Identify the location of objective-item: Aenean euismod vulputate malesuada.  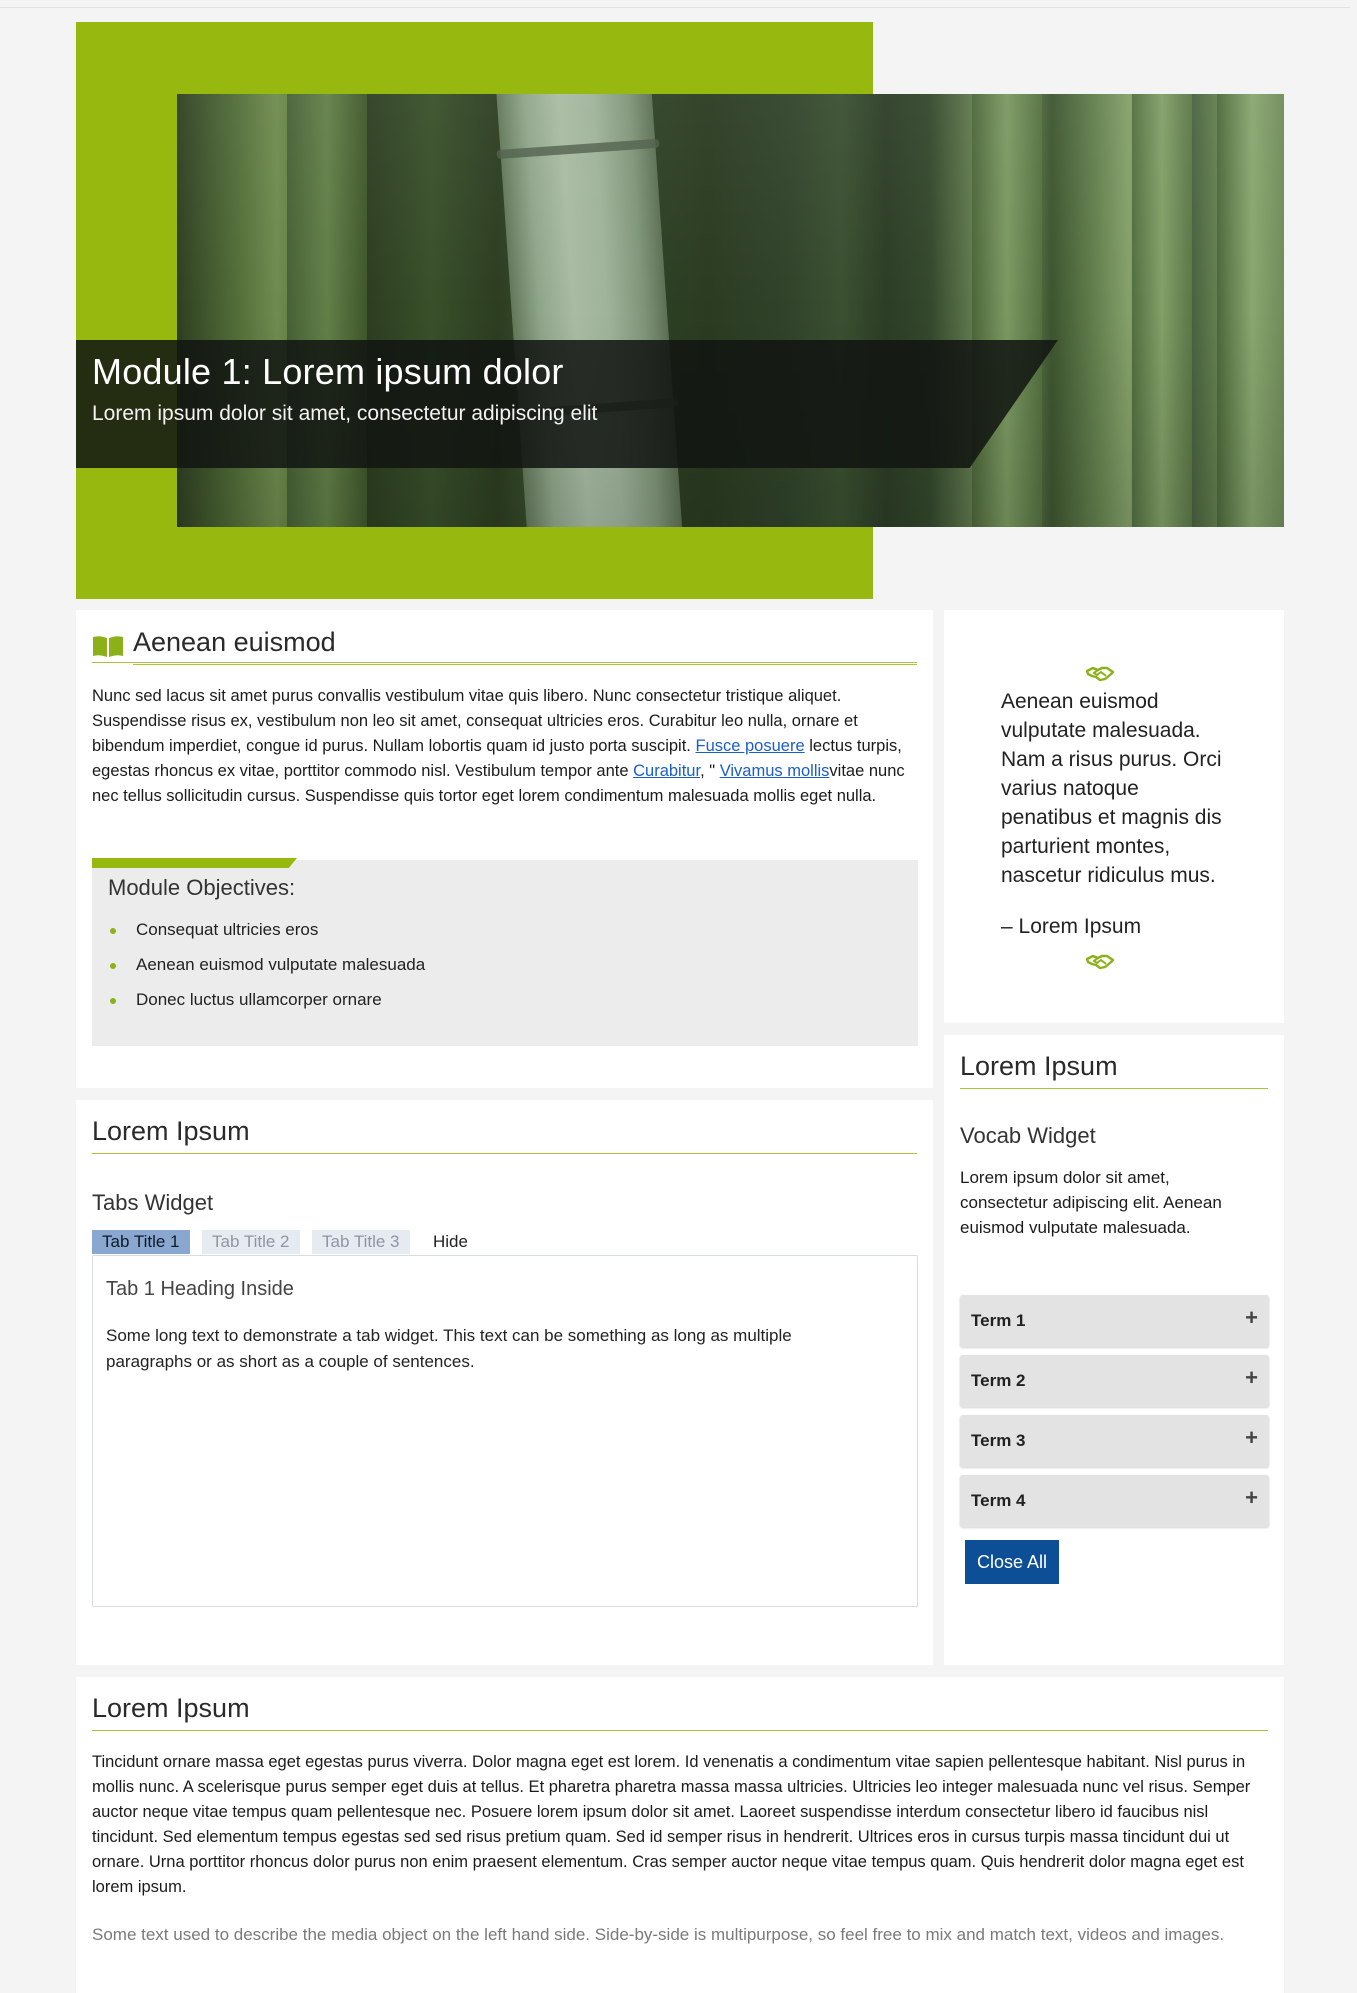
(266, 972).